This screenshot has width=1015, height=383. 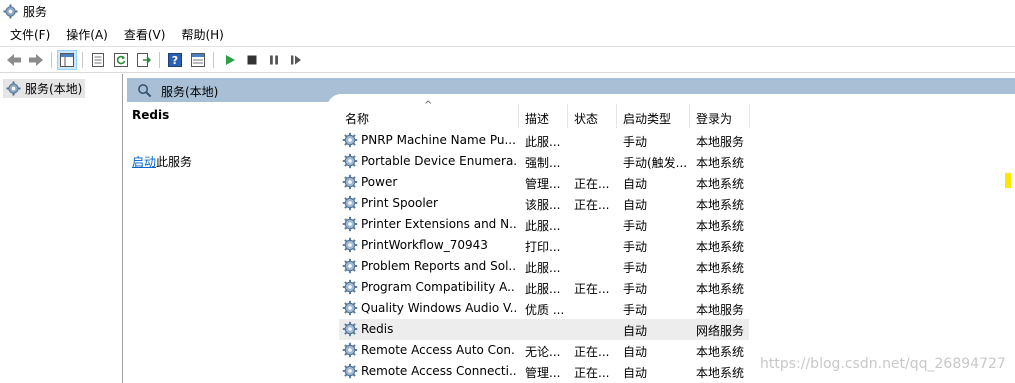 I want to click on table-row: Printer Extensions and N... 此服... 手动 本地系统, so click(x=677, y=224).